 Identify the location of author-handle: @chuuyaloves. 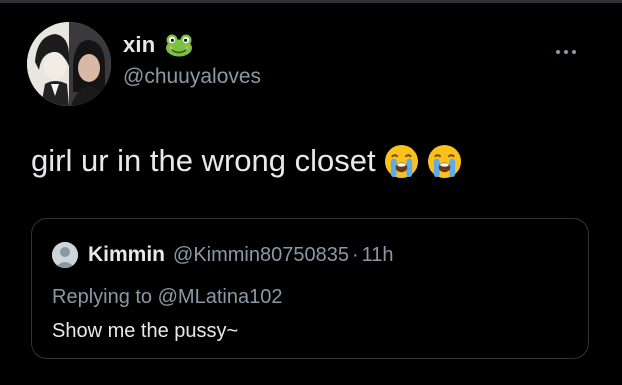
(192, 77).